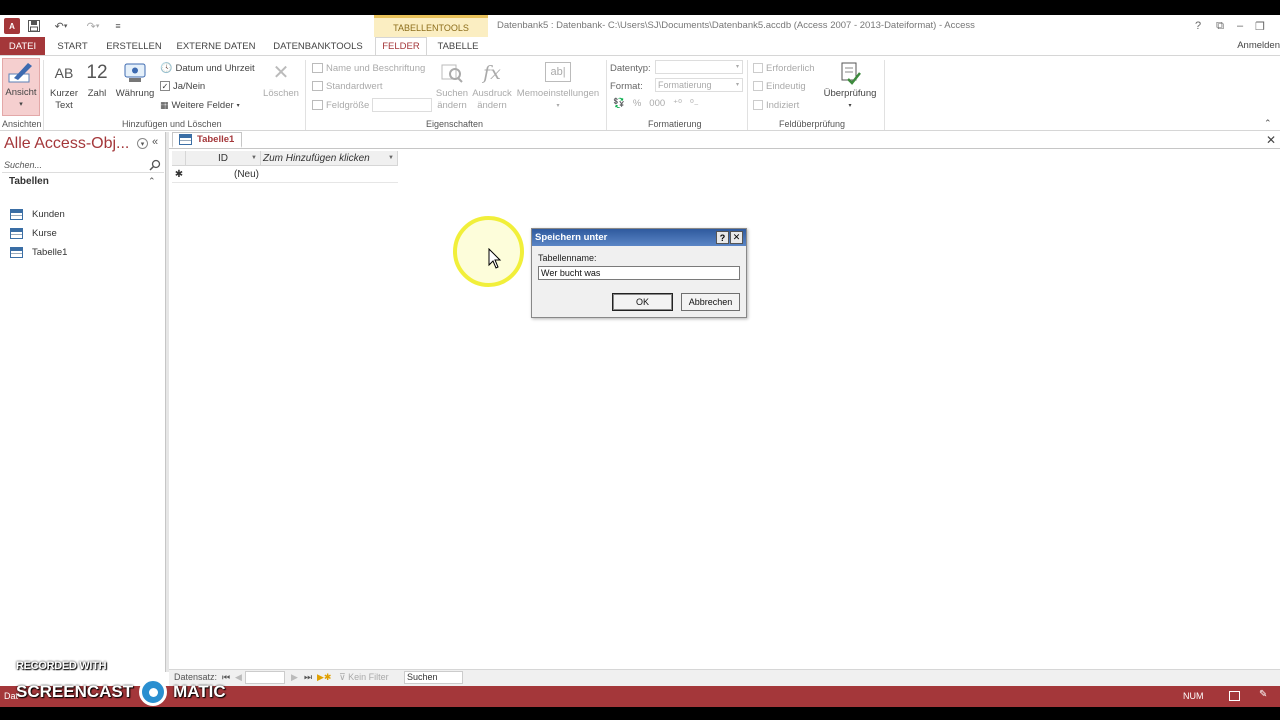  Describe the element at coordinates (238, 677) in the screenshot. I see `previous-record-icon: ◀` at that location.